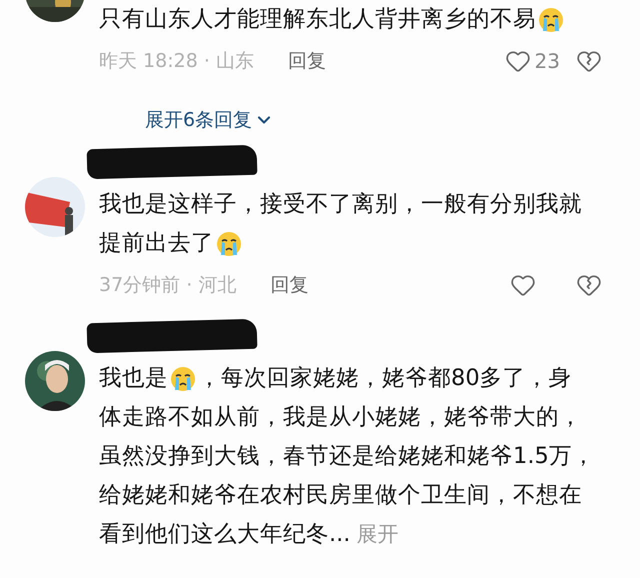 The width and height of the screenshot is (640, 578). I want to click on comment-text: 虽然没挣到大钱，春节还是给姥姥和姥爷1.5万，, so click(347, 456).